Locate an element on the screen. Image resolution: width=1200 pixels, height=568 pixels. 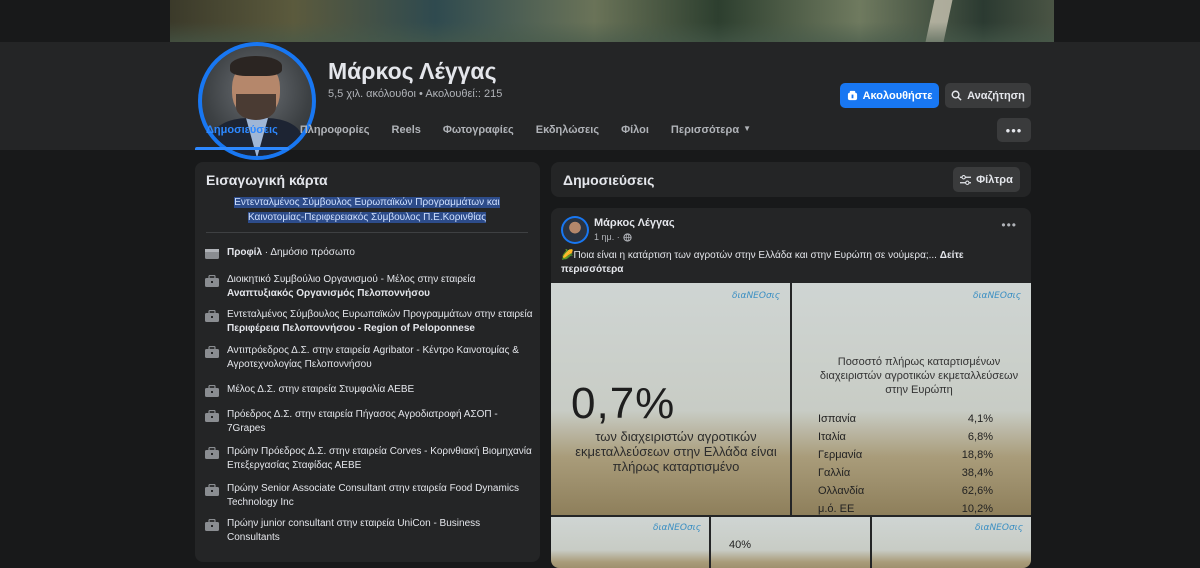
post-time: 1 ημ. · is located at coordinates (613, 237).